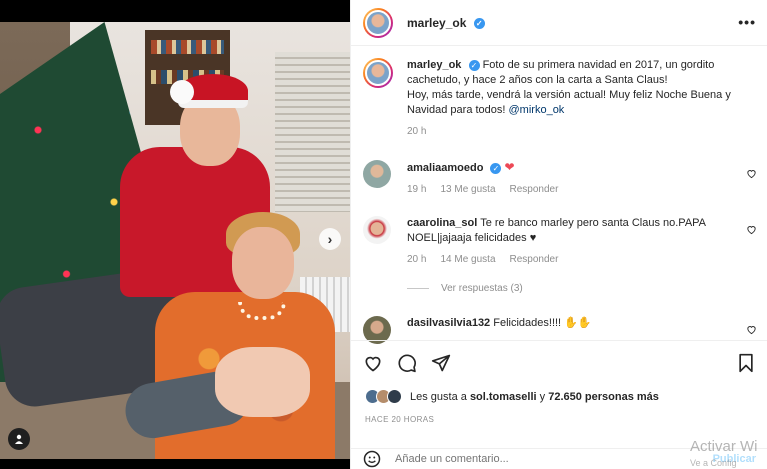  Describe the element at coordinates (746, 363) in the screenshot. I see `save-bookmark-icon` at that location.